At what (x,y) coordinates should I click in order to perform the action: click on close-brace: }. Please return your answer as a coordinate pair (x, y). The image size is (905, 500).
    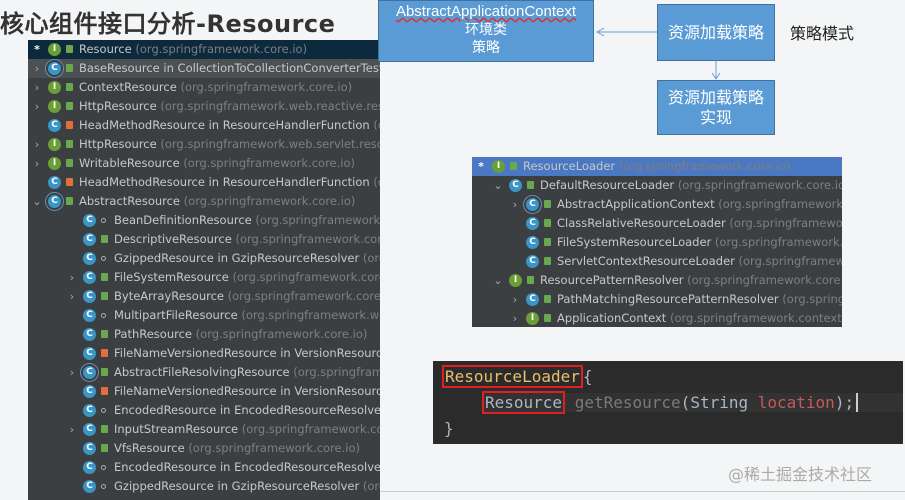
    Looking at the image, I should click on (449, 428).